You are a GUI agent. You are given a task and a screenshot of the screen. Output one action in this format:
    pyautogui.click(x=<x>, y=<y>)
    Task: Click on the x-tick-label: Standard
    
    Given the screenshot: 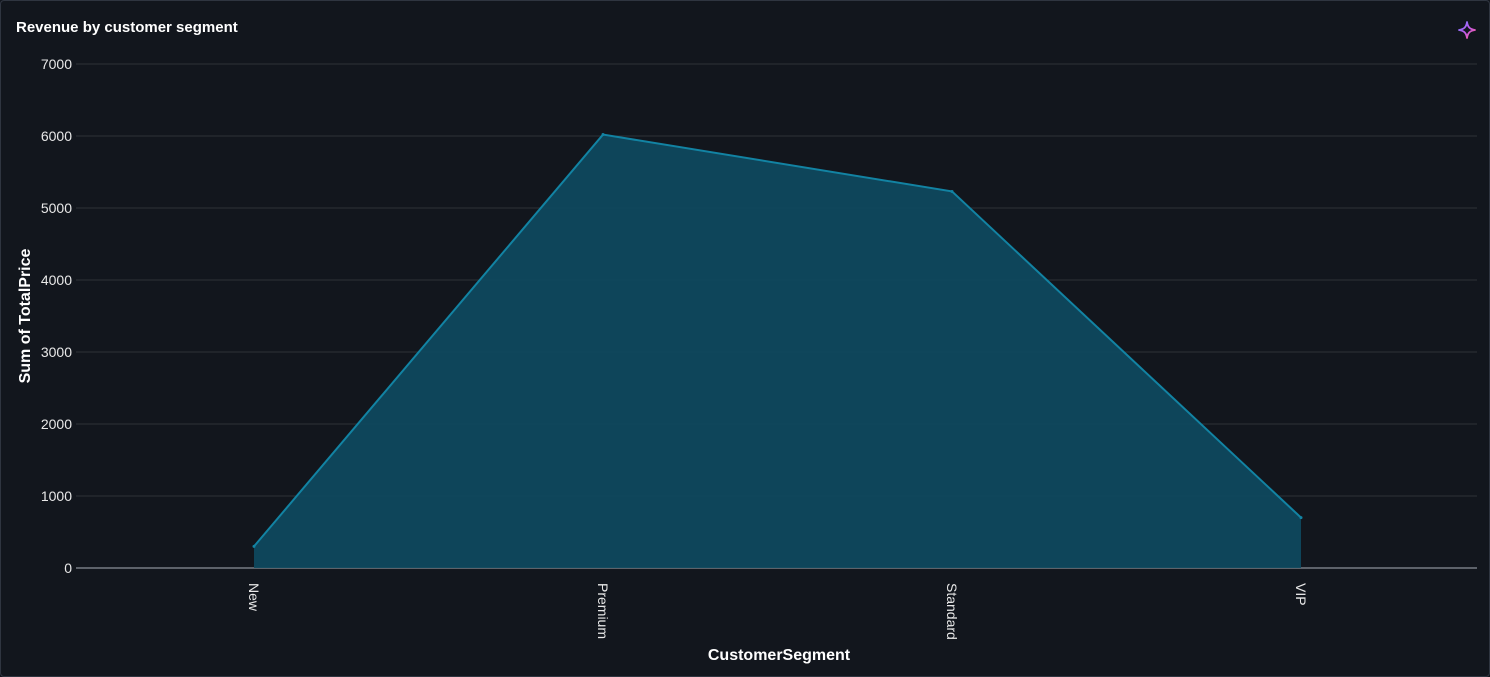 What is the action you would take?
    pyautogui.click(x=952, y=611)
    